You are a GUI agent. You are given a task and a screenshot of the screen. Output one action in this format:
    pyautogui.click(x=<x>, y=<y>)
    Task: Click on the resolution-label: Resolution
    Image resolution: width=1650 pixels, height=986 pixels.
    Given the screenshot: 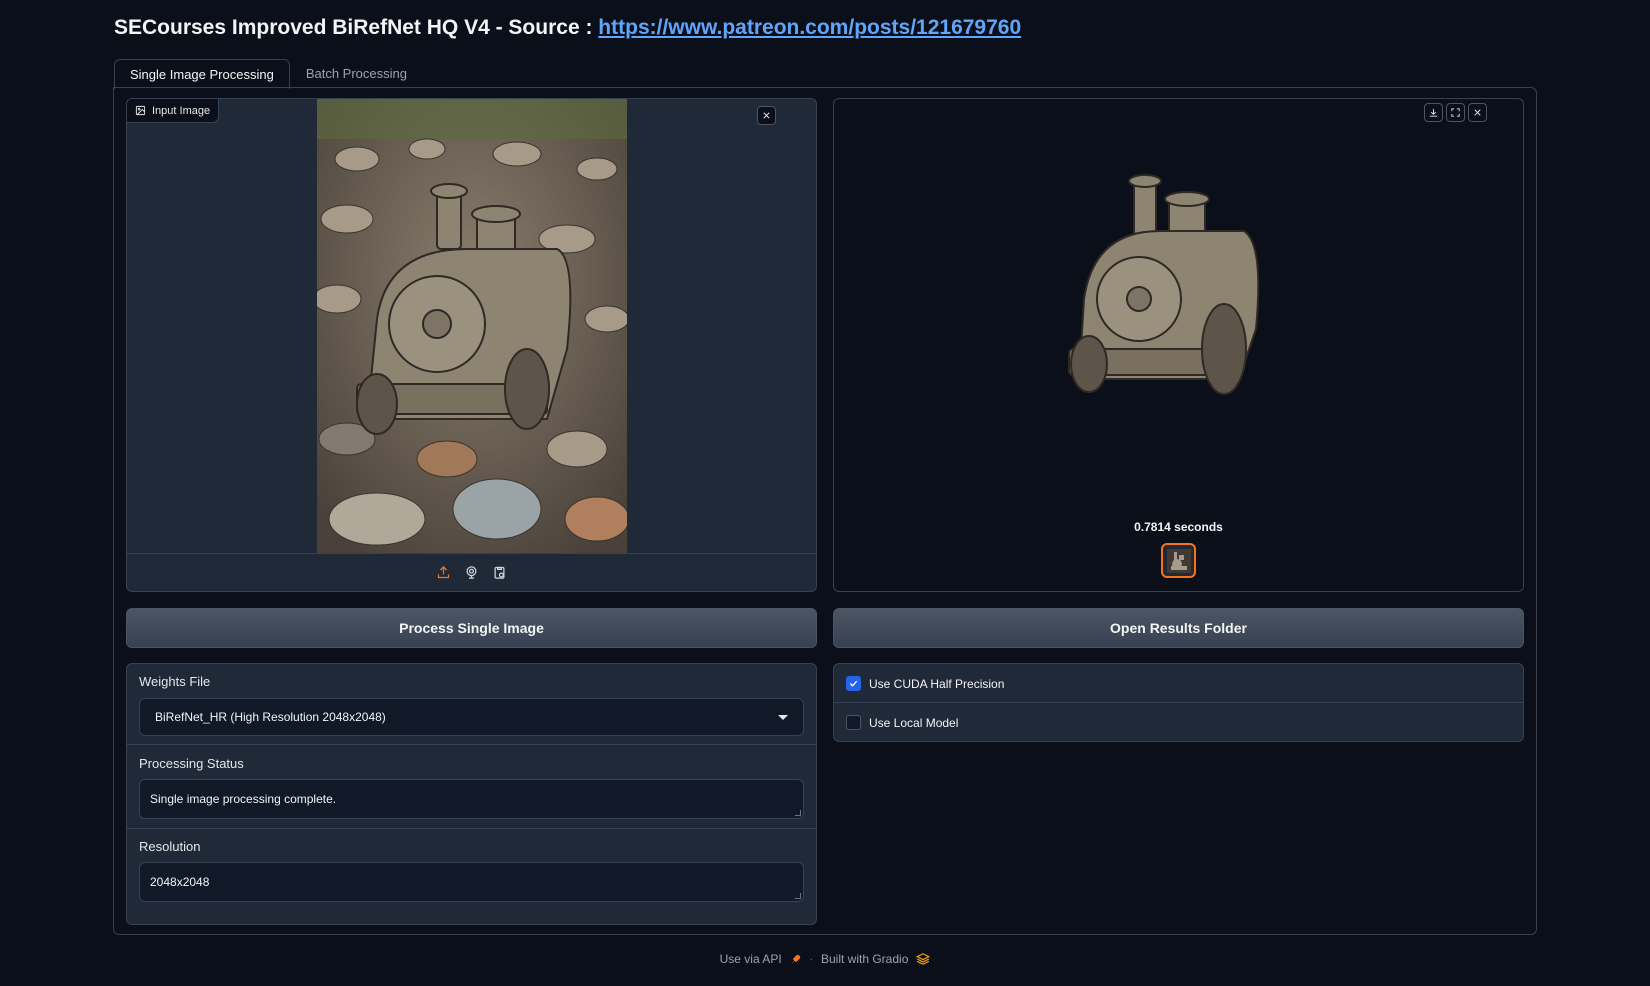 What is the action you would take?
    pyautogui.click(x=170, y=846)
    